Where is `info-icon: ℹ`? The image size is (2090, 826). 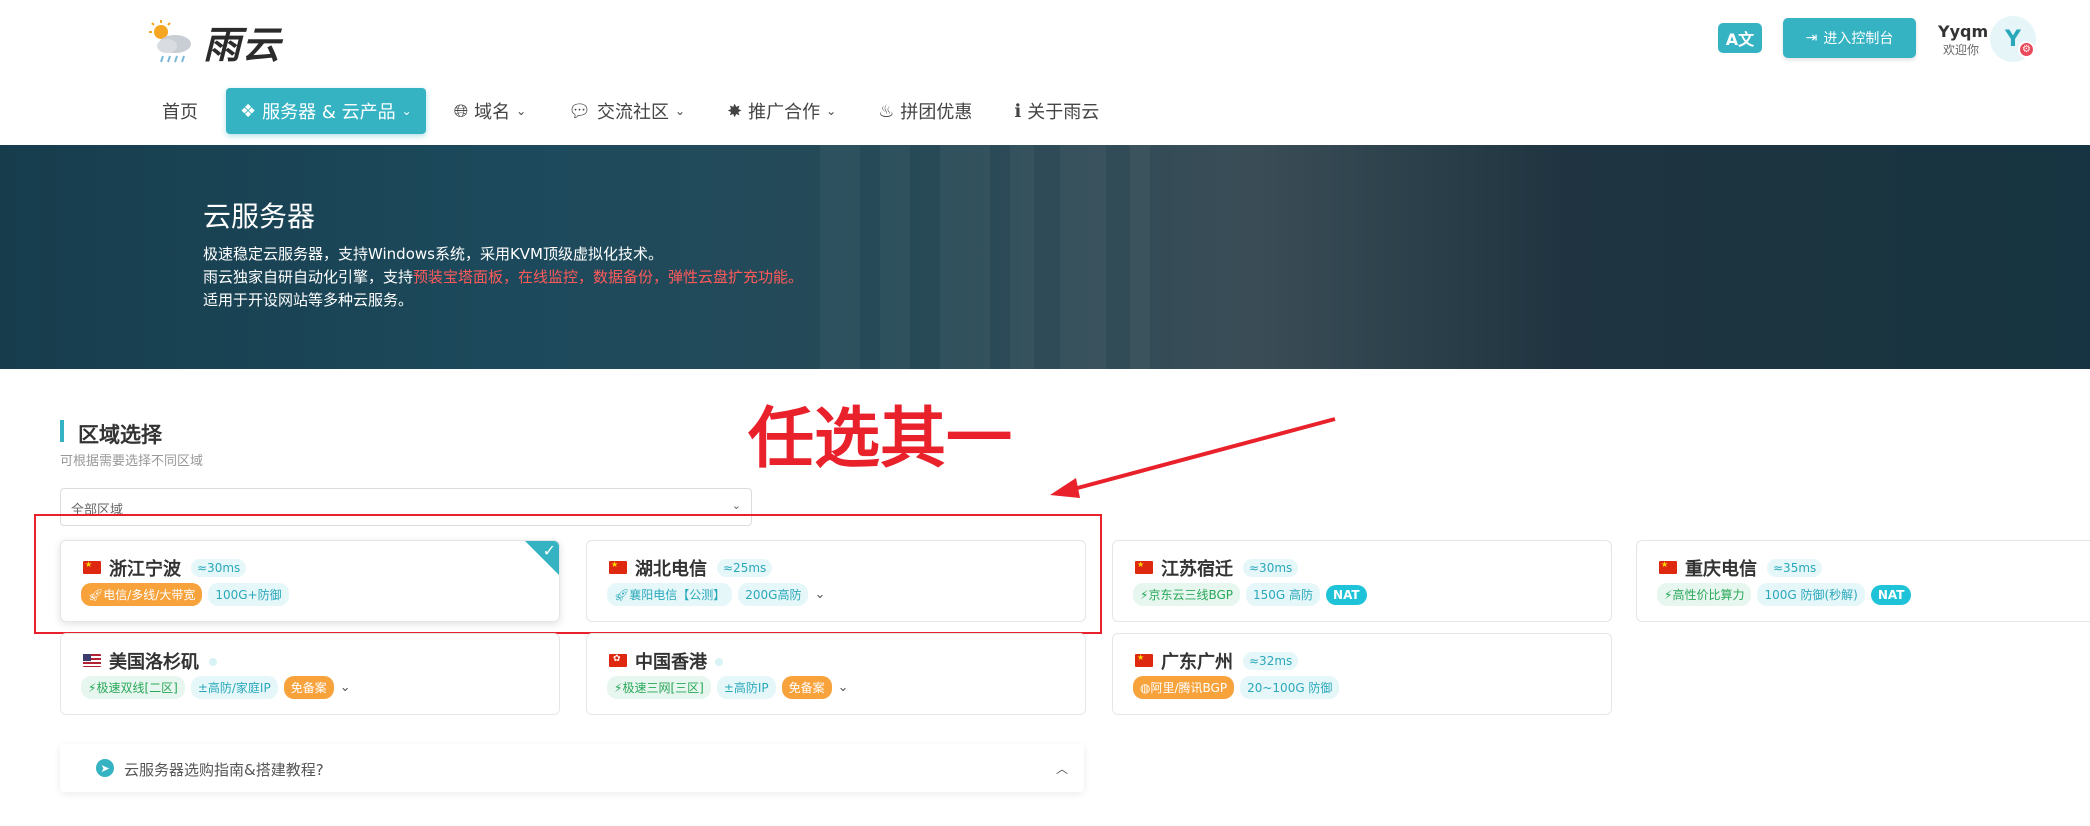
info-icon: ℹ is located at coordinates (1018, 111).